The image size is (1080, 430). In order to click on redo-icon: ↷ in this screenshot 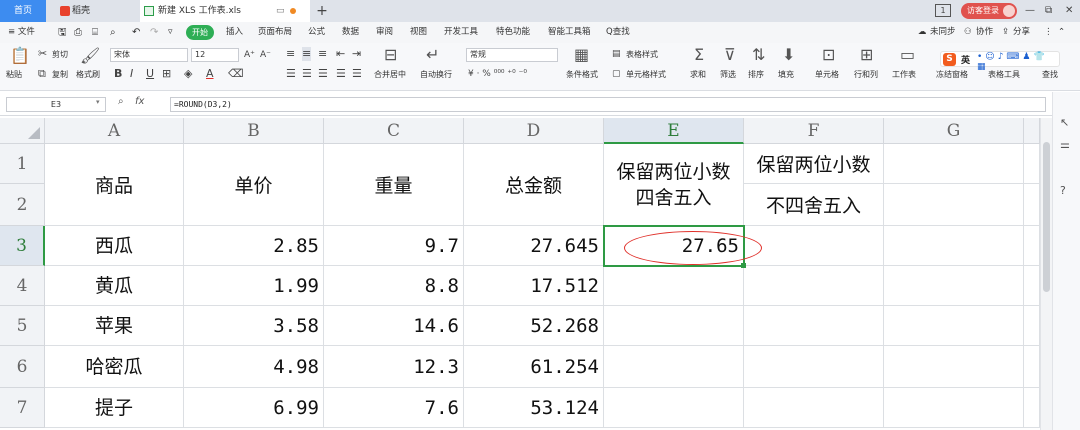, I will do `click(154, 32)`.